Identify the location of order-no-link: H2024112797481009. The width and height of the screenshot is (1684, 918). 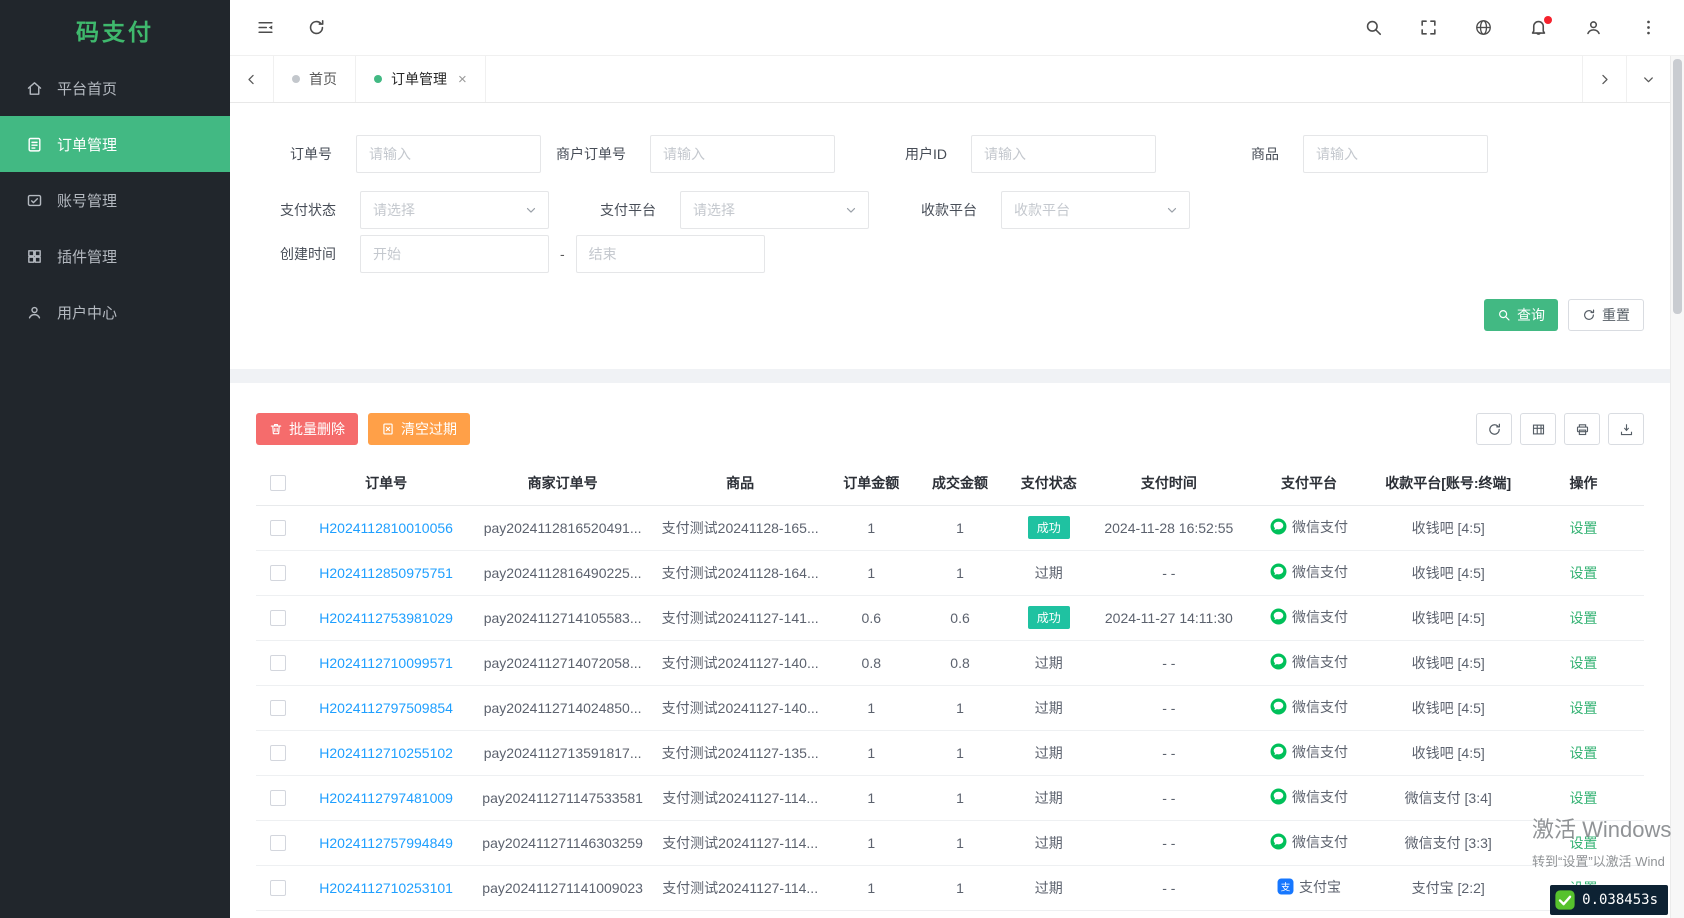
(386, 798).